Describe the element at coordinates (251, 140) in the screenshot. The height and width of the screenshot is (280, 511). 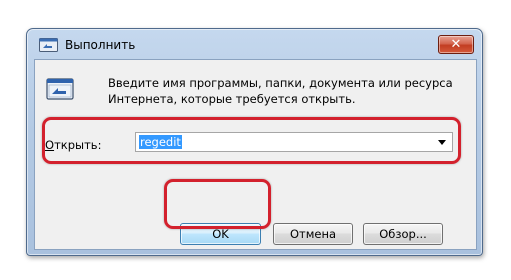
I see `highlight-open-field` at that location.